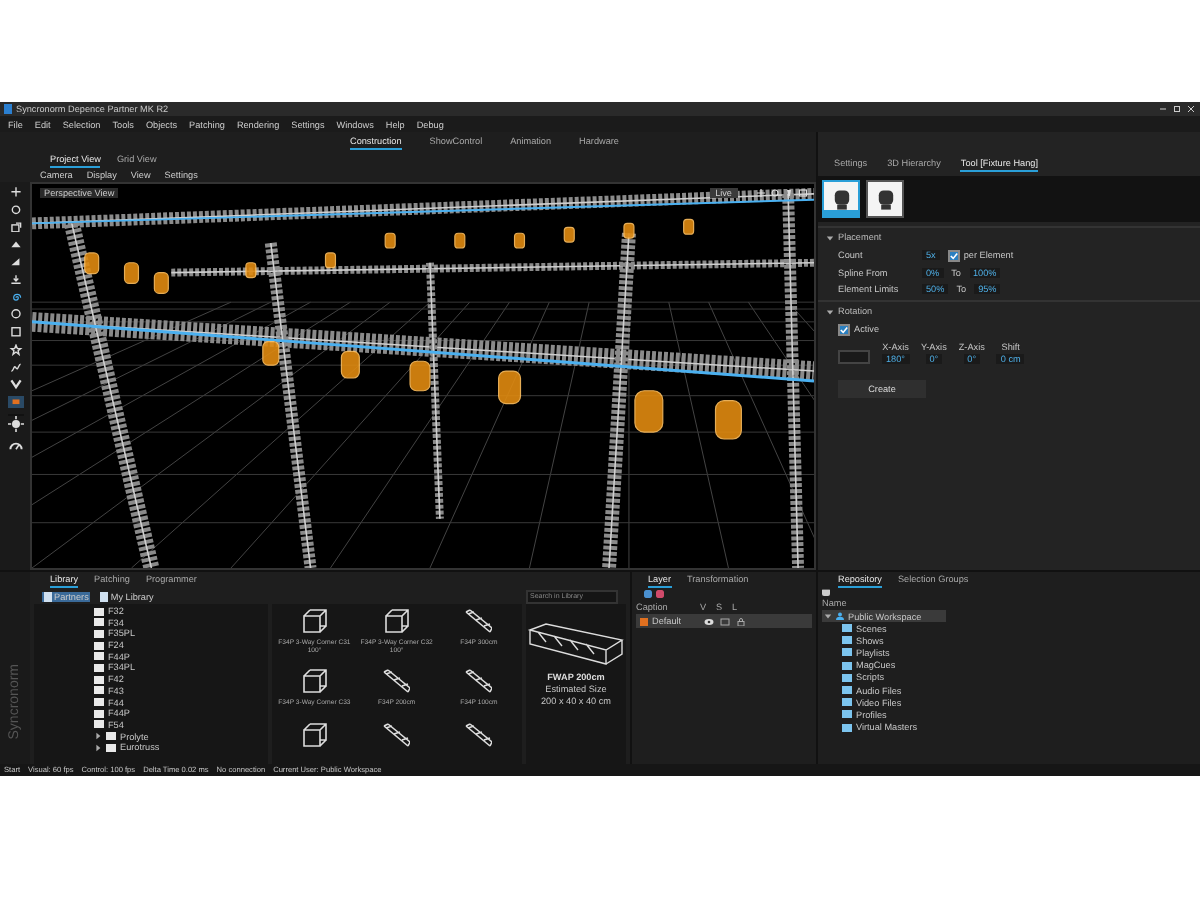 The width and height of the screenshot is (1200, 900). What do you see at coordinates (1191, 109) in the screenshot?
I see `close-icon` at bounding box center [1191, 109].